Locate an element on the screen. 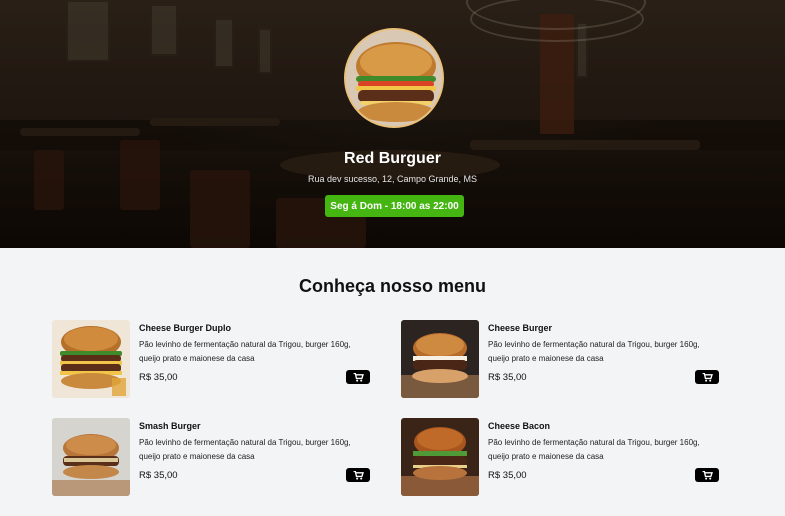 This screenshot has width=785, height=516. opening-hours-badge: Seg á Dom - 18:00 as 22:00 is located at coordinates (394, 206).